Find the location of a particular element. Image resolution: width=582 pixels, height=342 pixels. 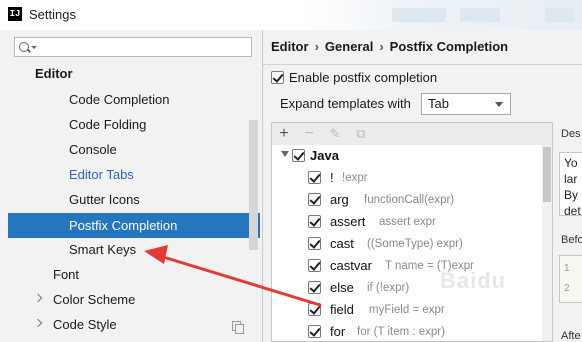

description-box: Yo lar By det is located at coordinates (570, 184).